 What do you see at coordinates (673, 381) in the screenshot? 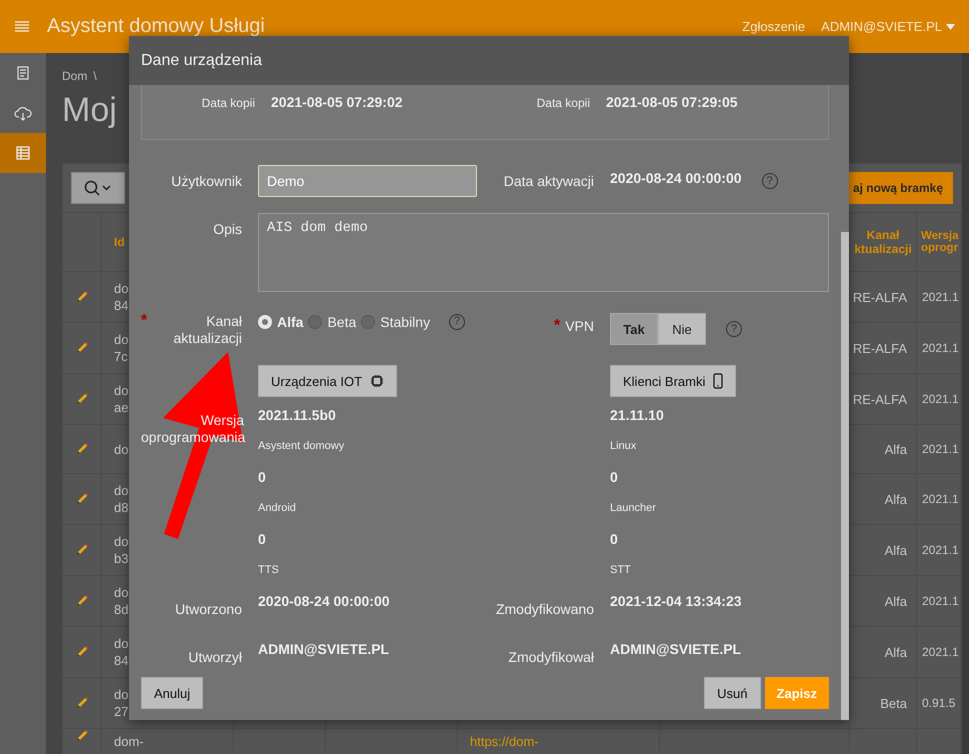
I see `gateway-clients-button: Klienci Bramki` at bounding box center [673, 381].